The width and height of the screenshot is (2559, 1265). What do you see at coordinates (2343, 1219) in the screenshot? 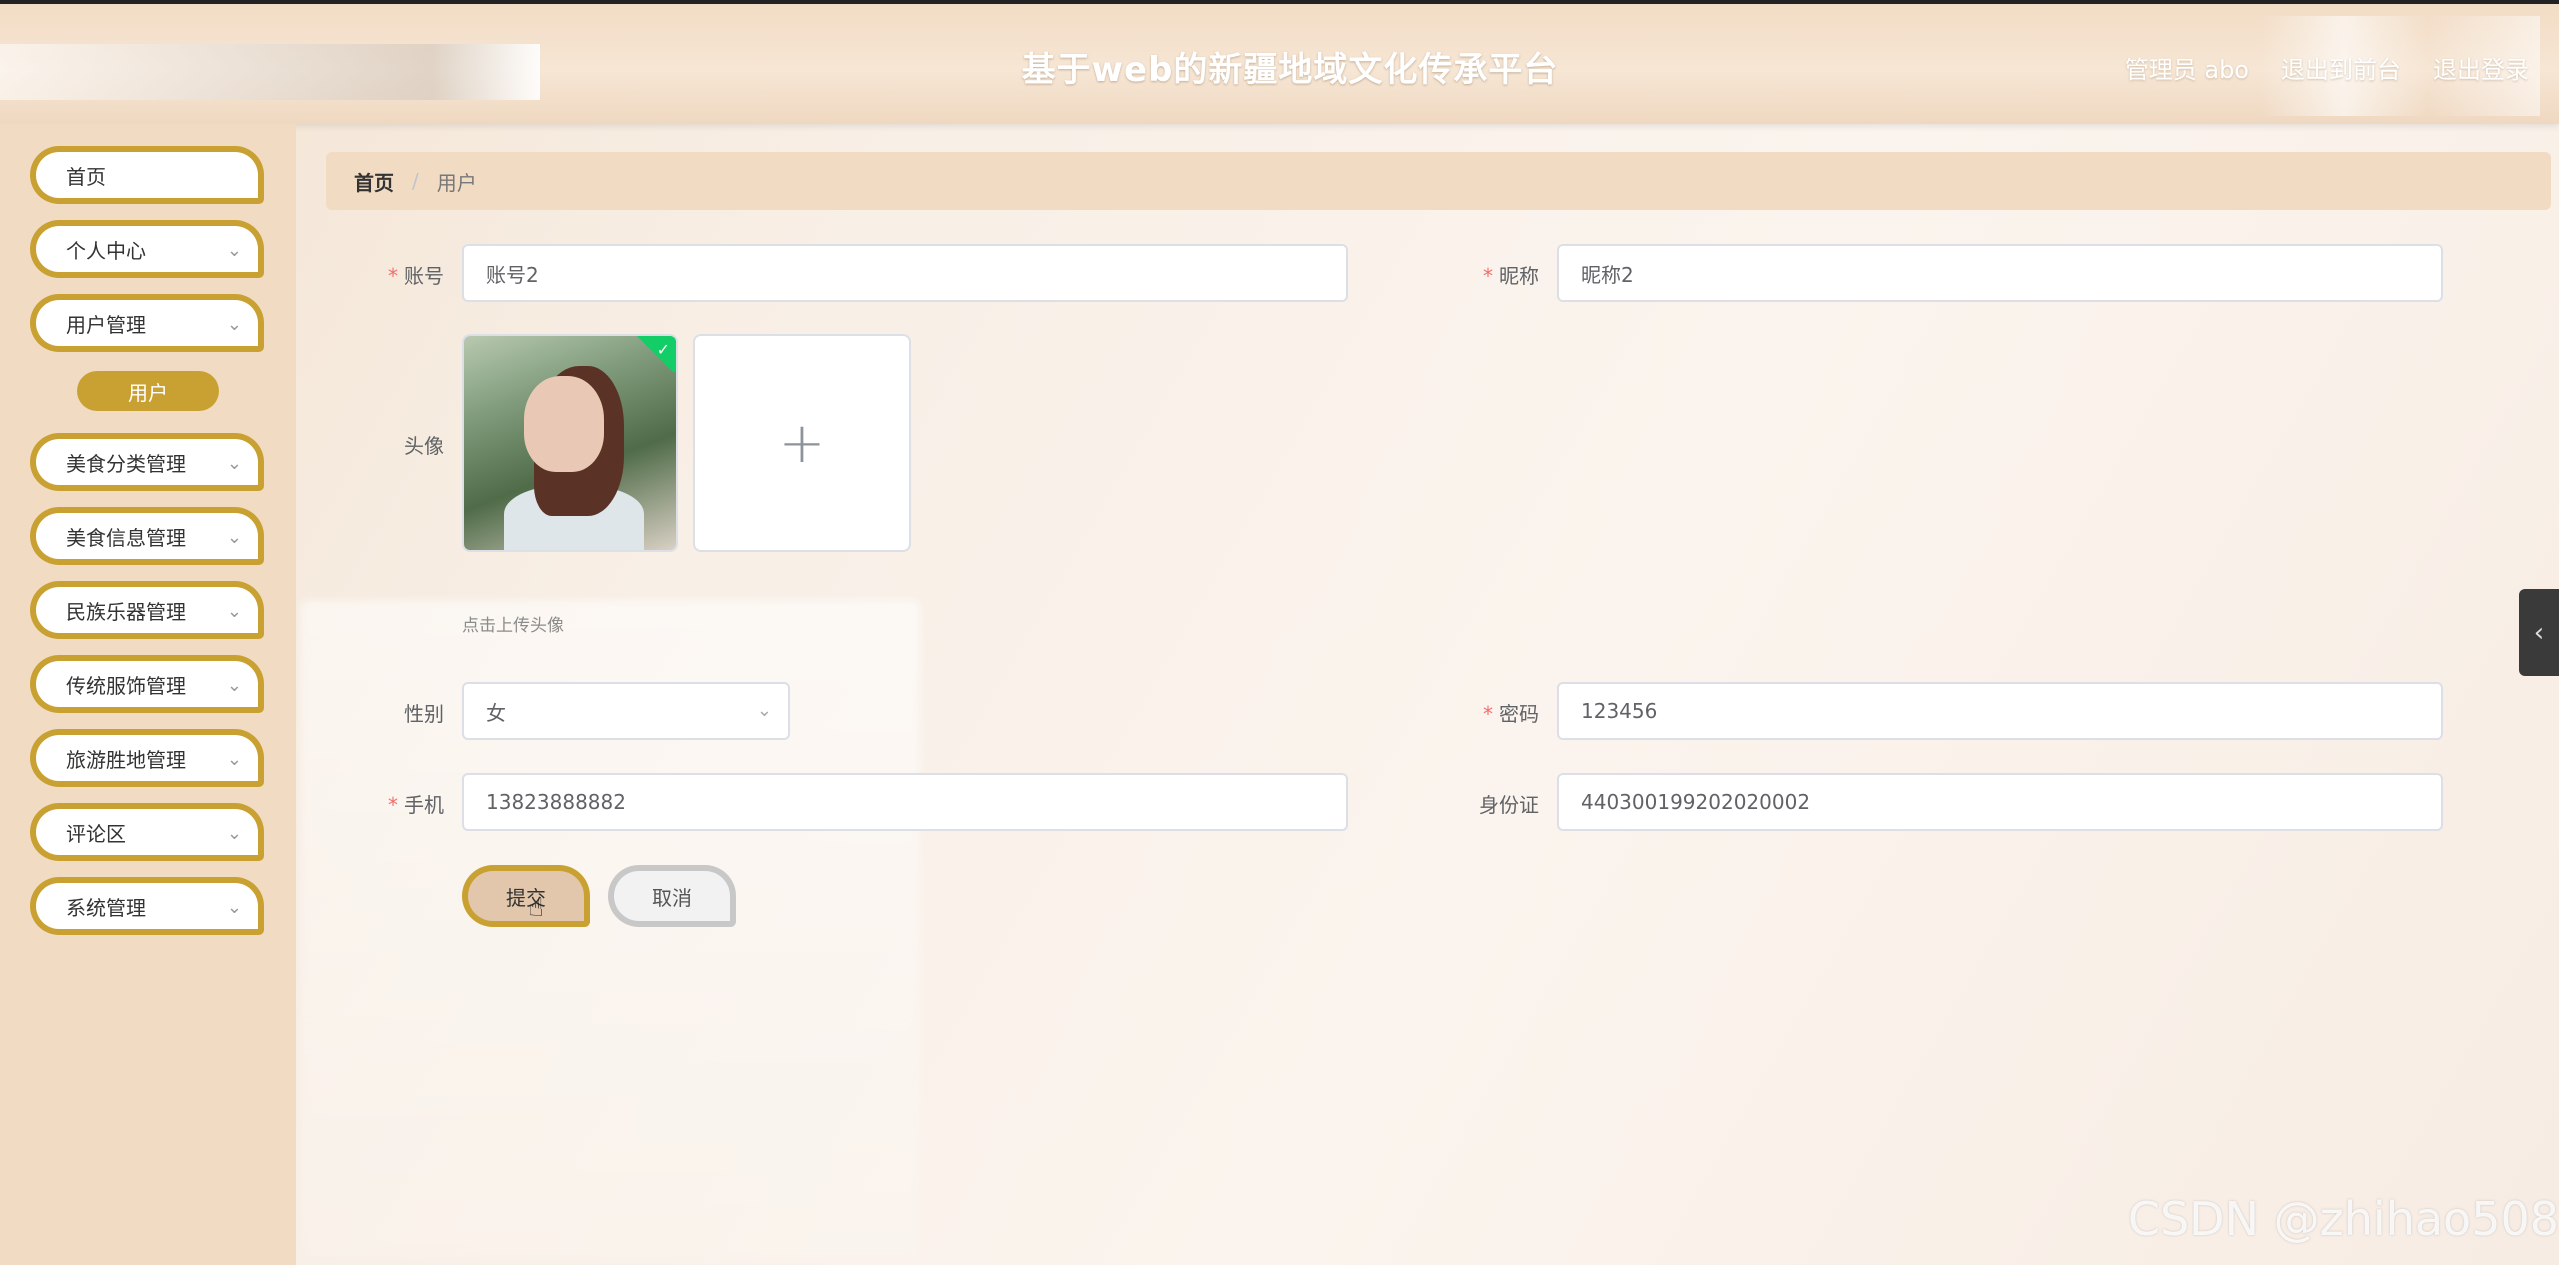
I see `watermark: CSDN @zhihao508` at bounding box center [2343, 1219].